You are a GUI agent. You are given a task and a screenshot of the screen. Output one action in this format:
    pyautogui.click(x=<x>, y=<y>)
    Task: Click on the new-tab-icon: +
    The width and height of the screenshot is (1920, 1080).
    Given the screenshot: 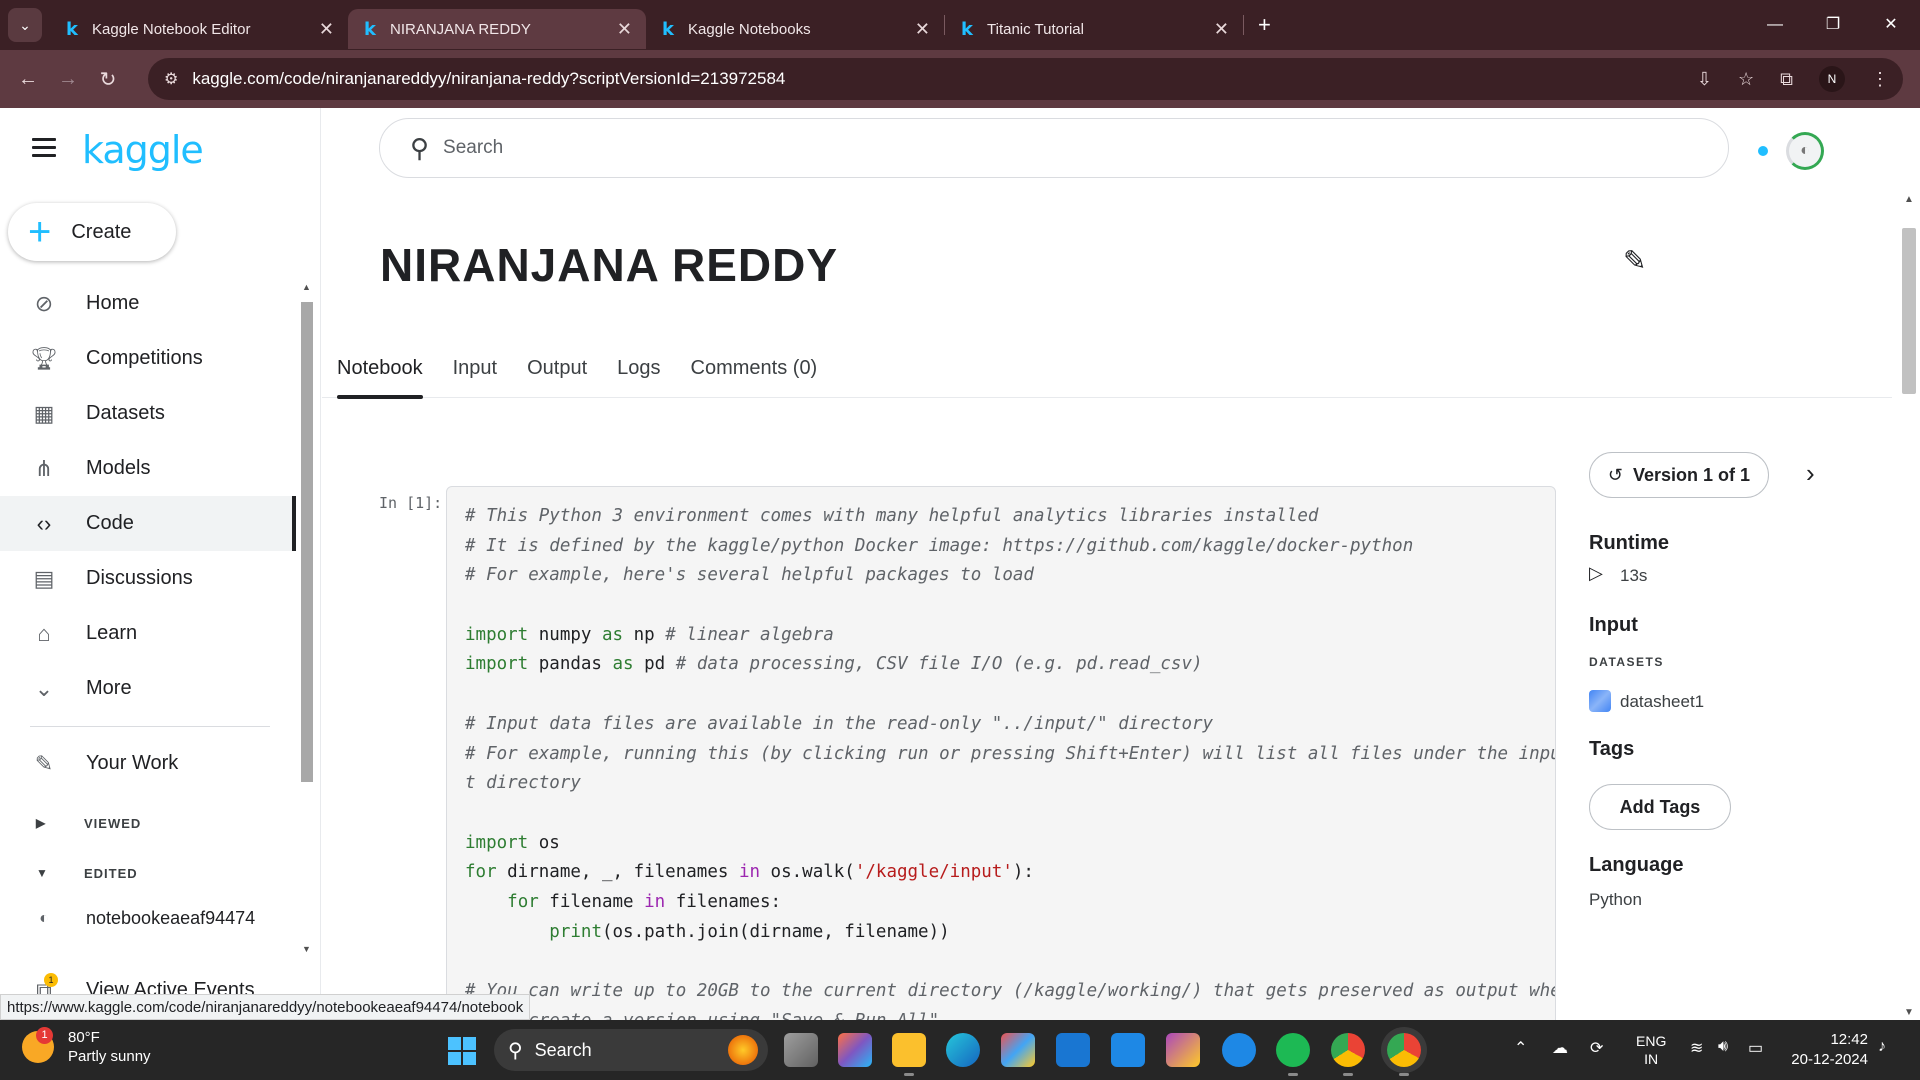 What is the action you would take?
    pyautogui.click(x=1264, y=25)
    